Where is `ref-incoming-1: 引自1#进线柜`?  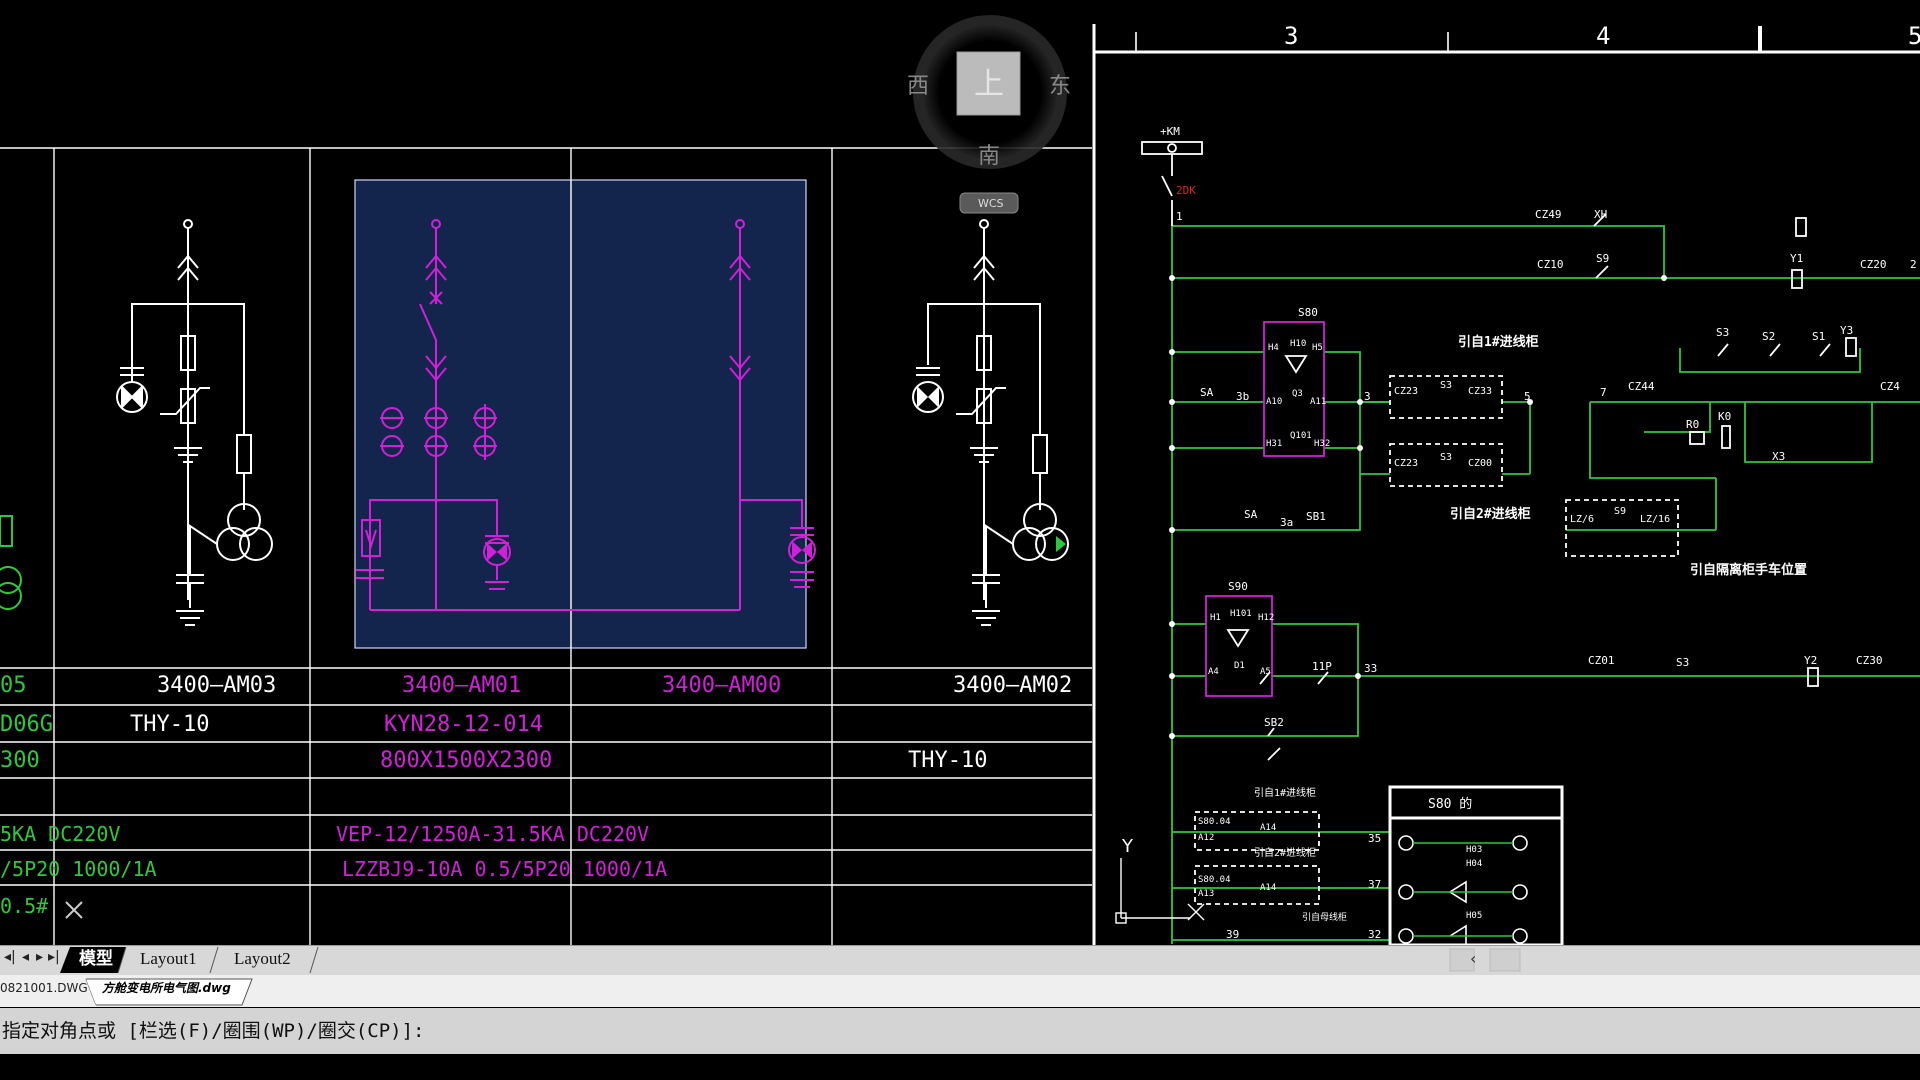
ref-incoming-1: 引自1#进线柜 is located at coordinates (1498, 342).